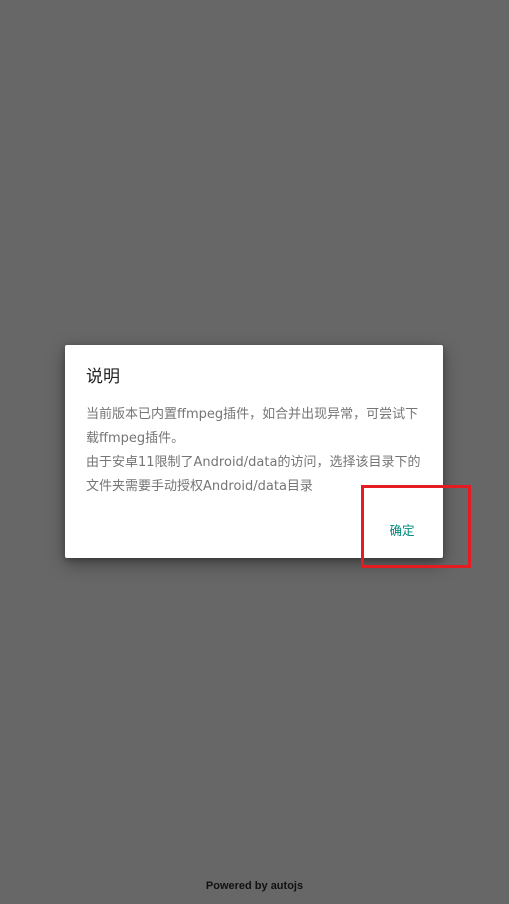 The width and height of the screenshot is (509, 904). Describe the element at coordinates (254, 886) in the screenshot. I see `powered-by-footer: Powered by autojs` at that location.